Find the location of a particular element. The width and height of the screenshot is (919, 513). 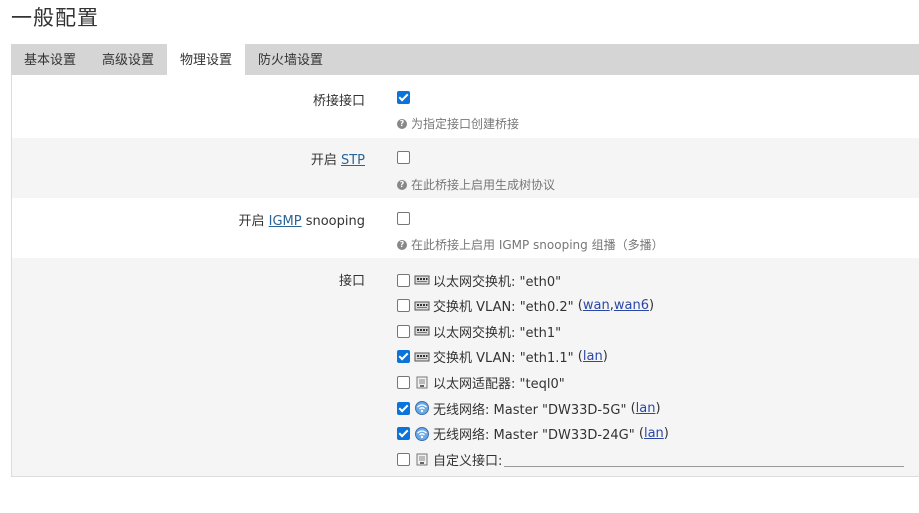

interface-label: 交换机 VLAN: "eth1.1" is located at coordinates (503, 359).